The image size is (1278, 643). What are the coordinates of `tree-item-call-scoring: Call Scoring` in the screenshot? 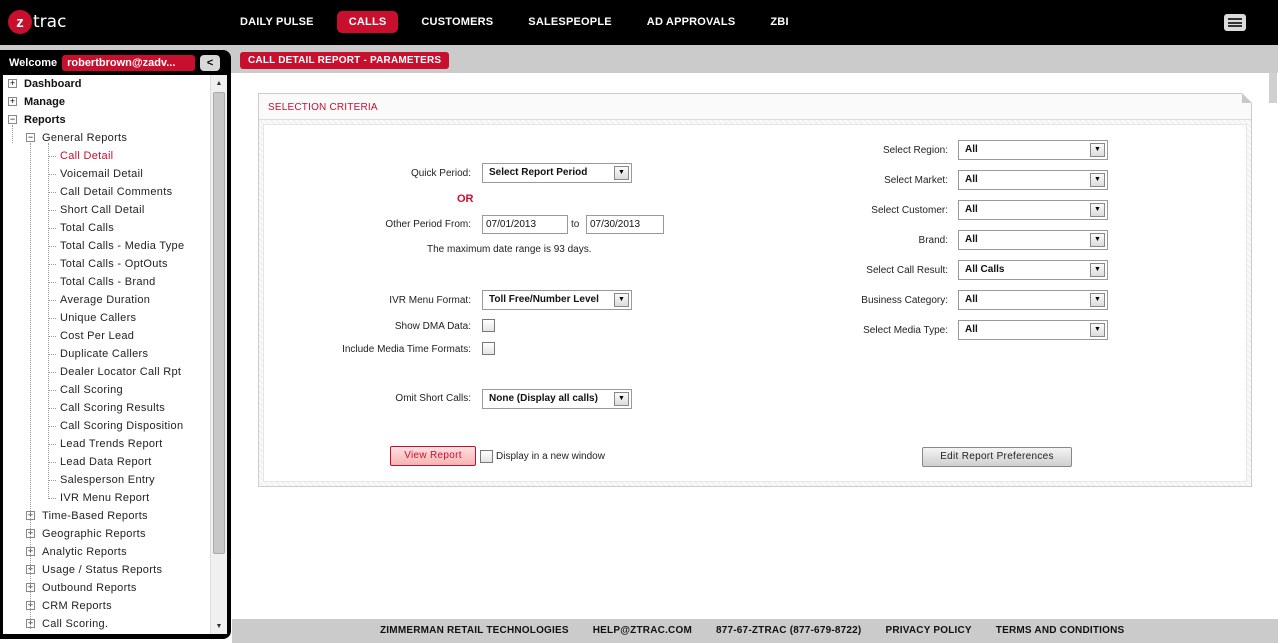 It's located at (106, 390).